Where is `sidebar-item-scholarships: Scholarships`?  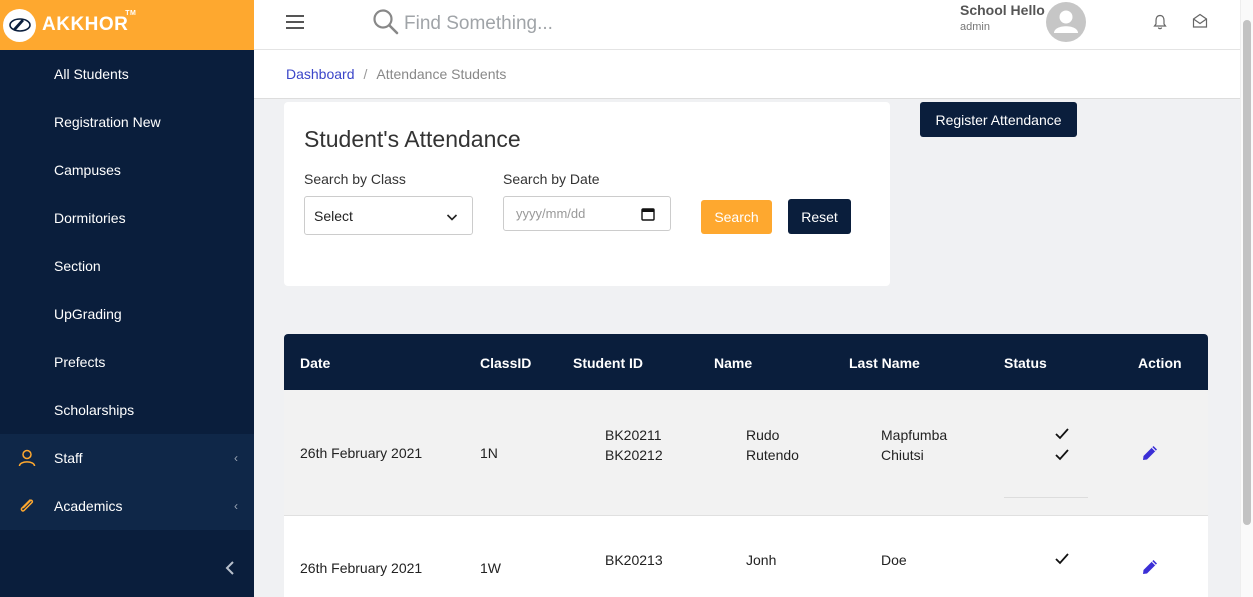
sidebar-item-scholarships: Scholarships is located at coordinates (127, 410).